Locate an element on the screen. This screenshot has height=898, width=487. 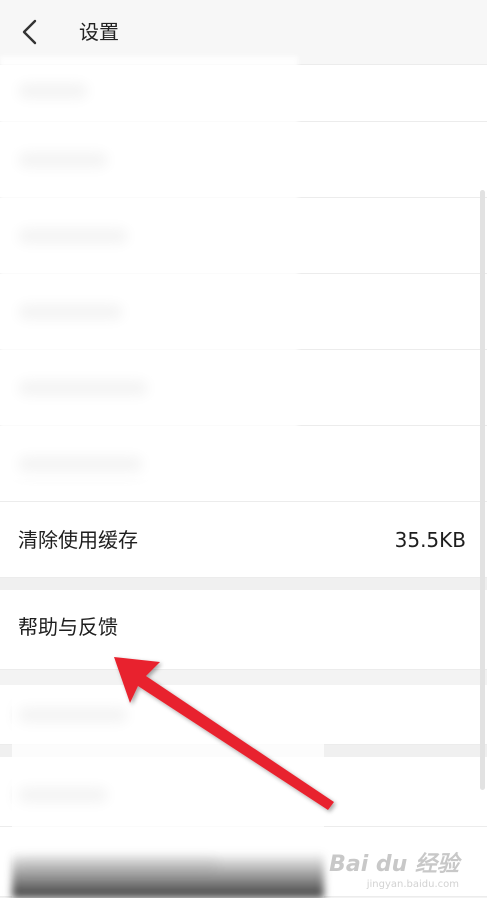
section-divider is located at coordinates (243, 584).